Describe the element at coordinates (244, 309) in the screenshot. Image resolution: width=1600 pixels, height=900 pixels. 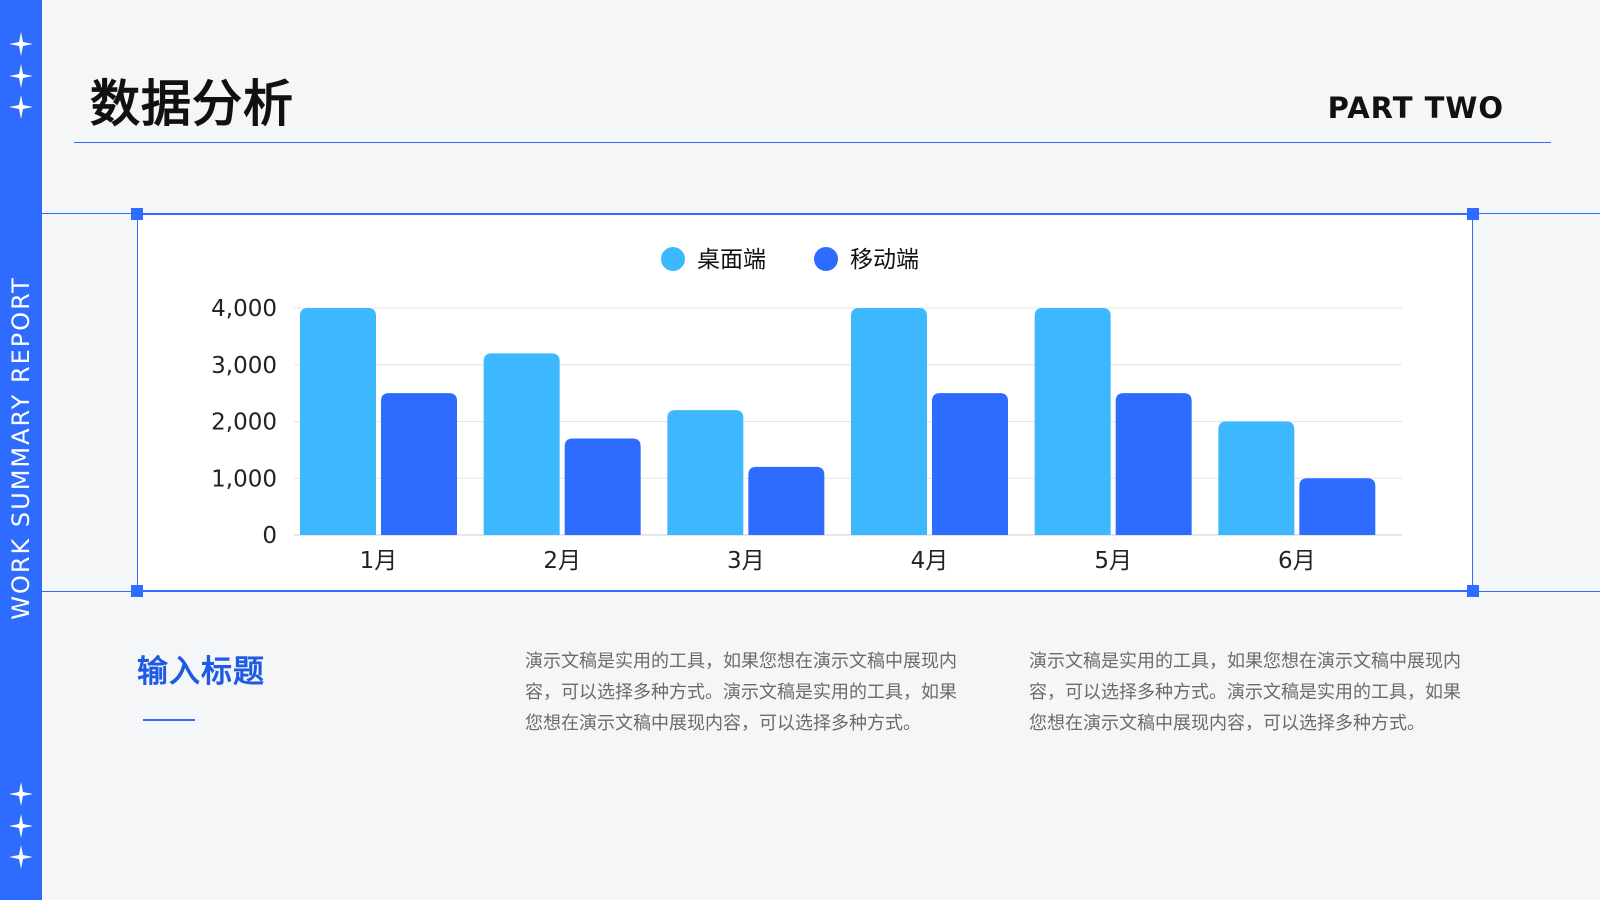
I see `y-tick-label: 4,000` at that location.